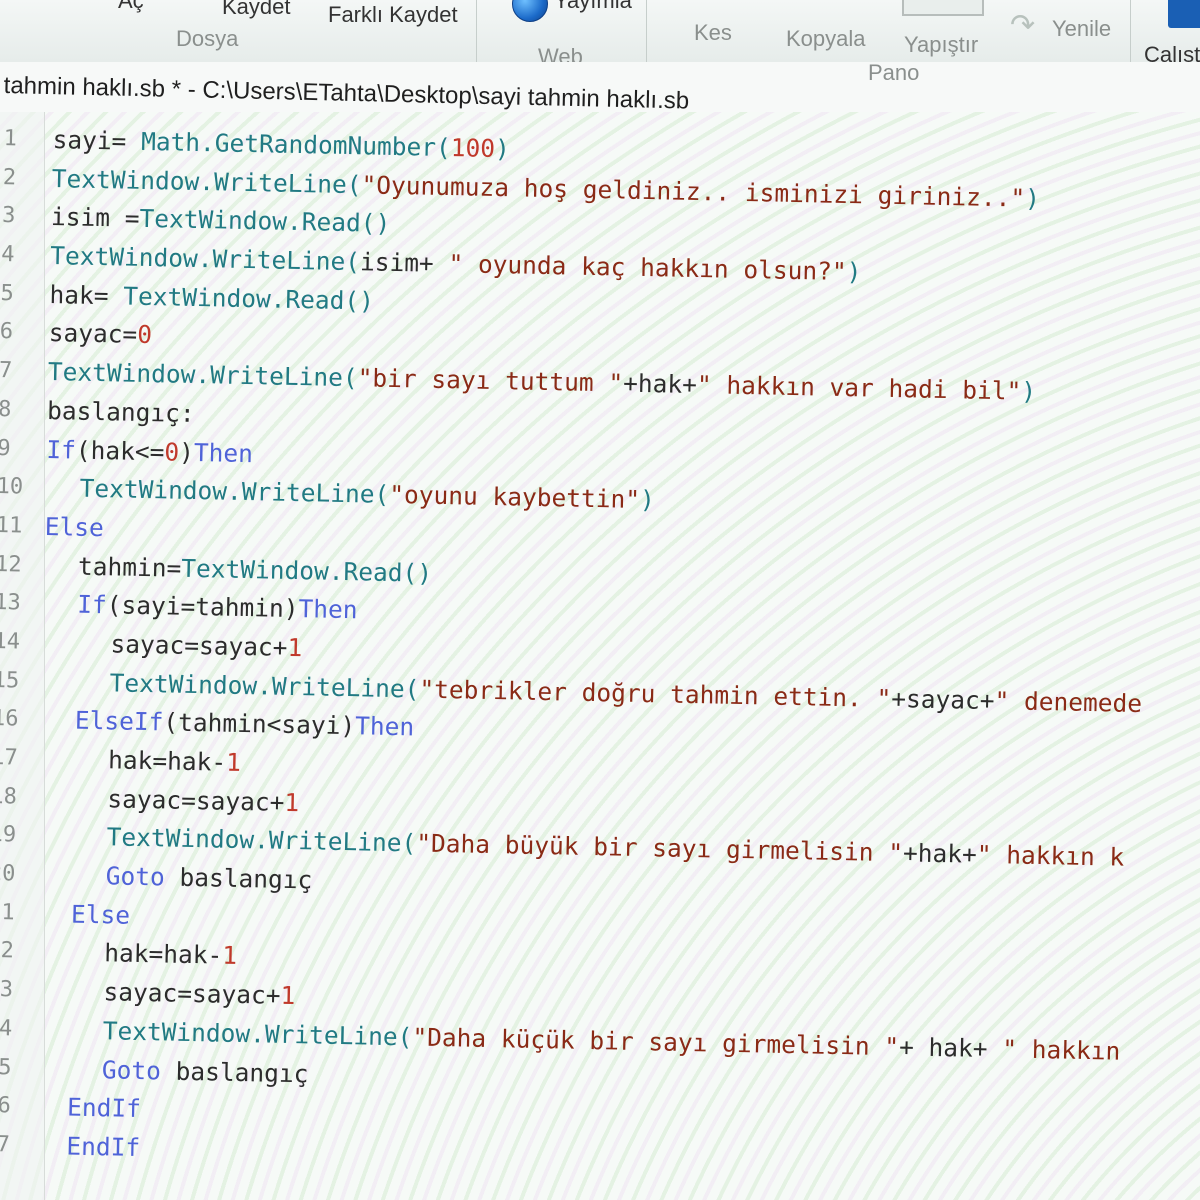 The height and width of the screenshot is (1200, 1200). Describe the element at coordinates (515, 497) in the screenshot. I see `code-token: "oyunu kaybettin"` at that location.